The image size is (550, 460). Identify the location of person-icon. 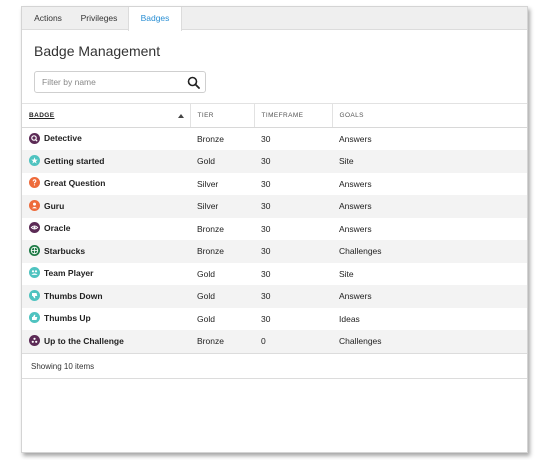
(34, 205).